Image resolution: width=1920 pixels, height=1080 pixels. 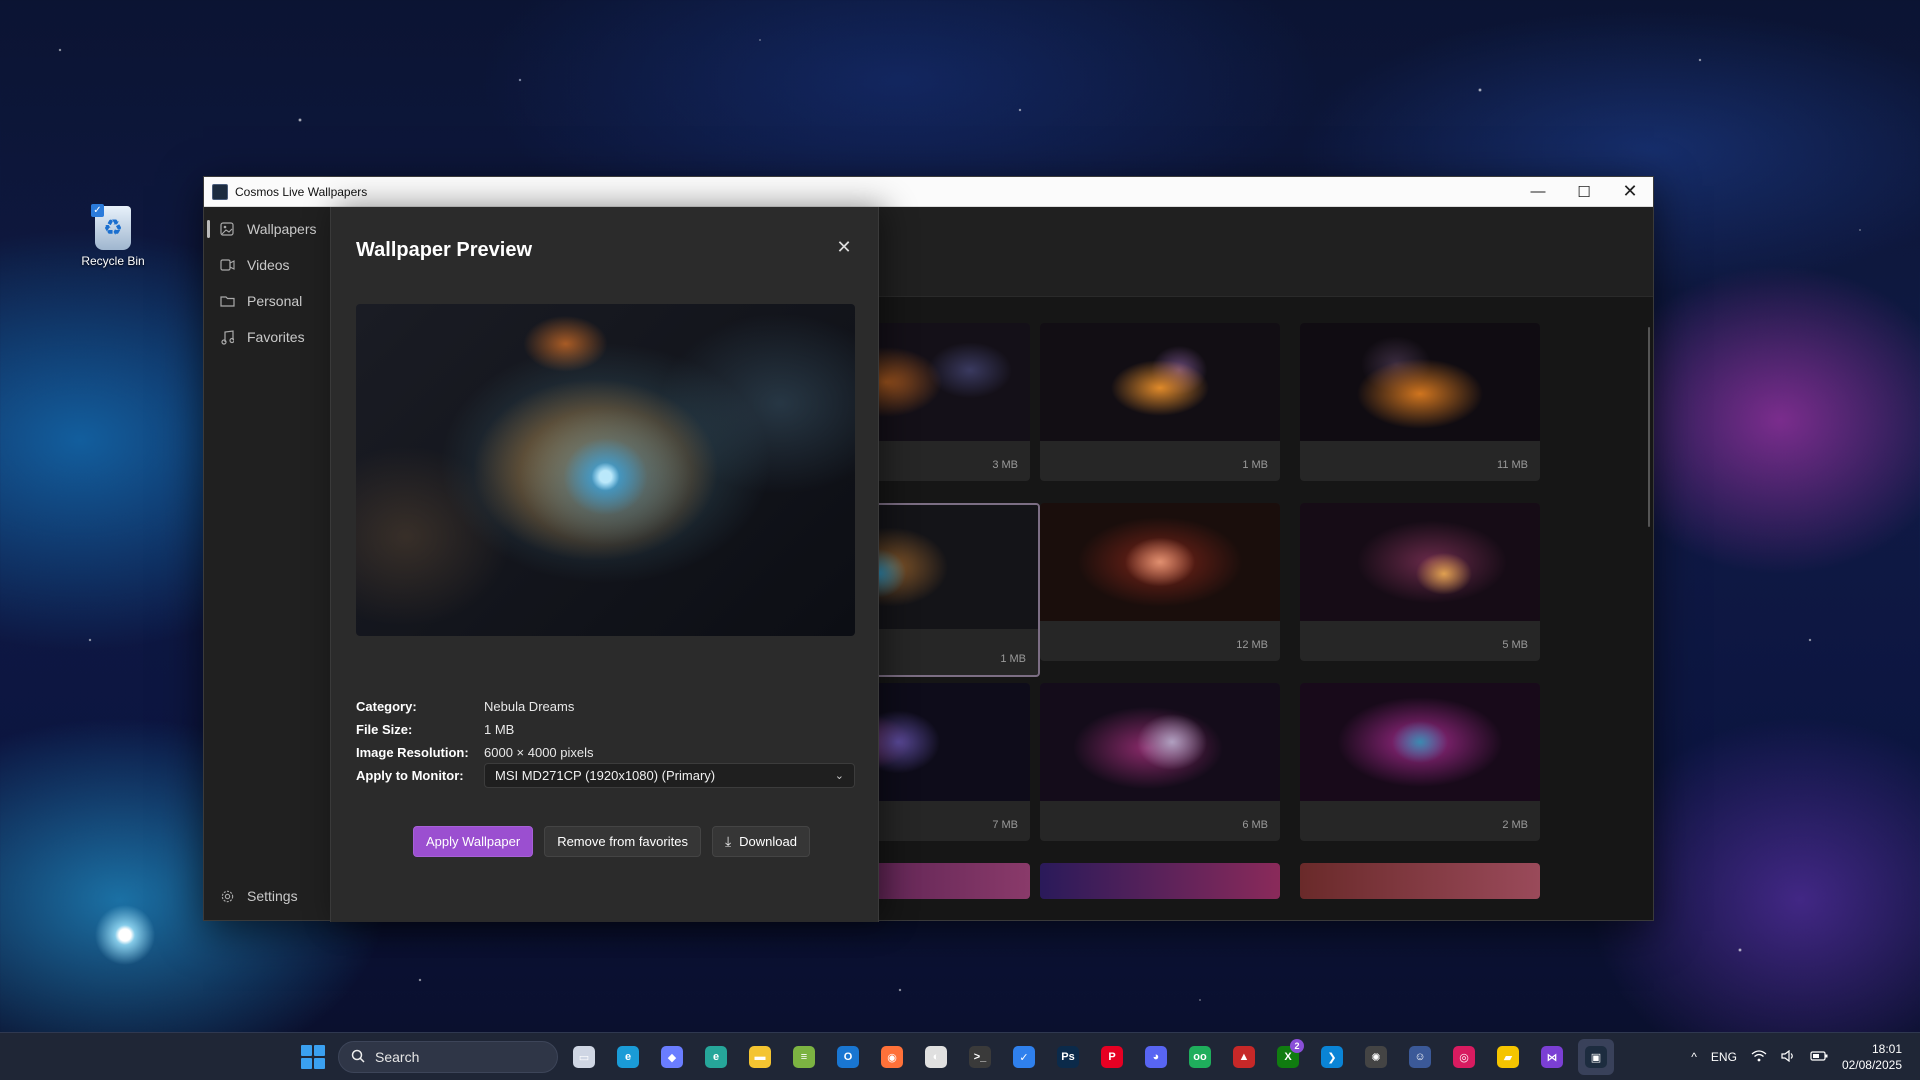 I want to click on taskbar-app-app: ◐, so click(x=936, y=1057).